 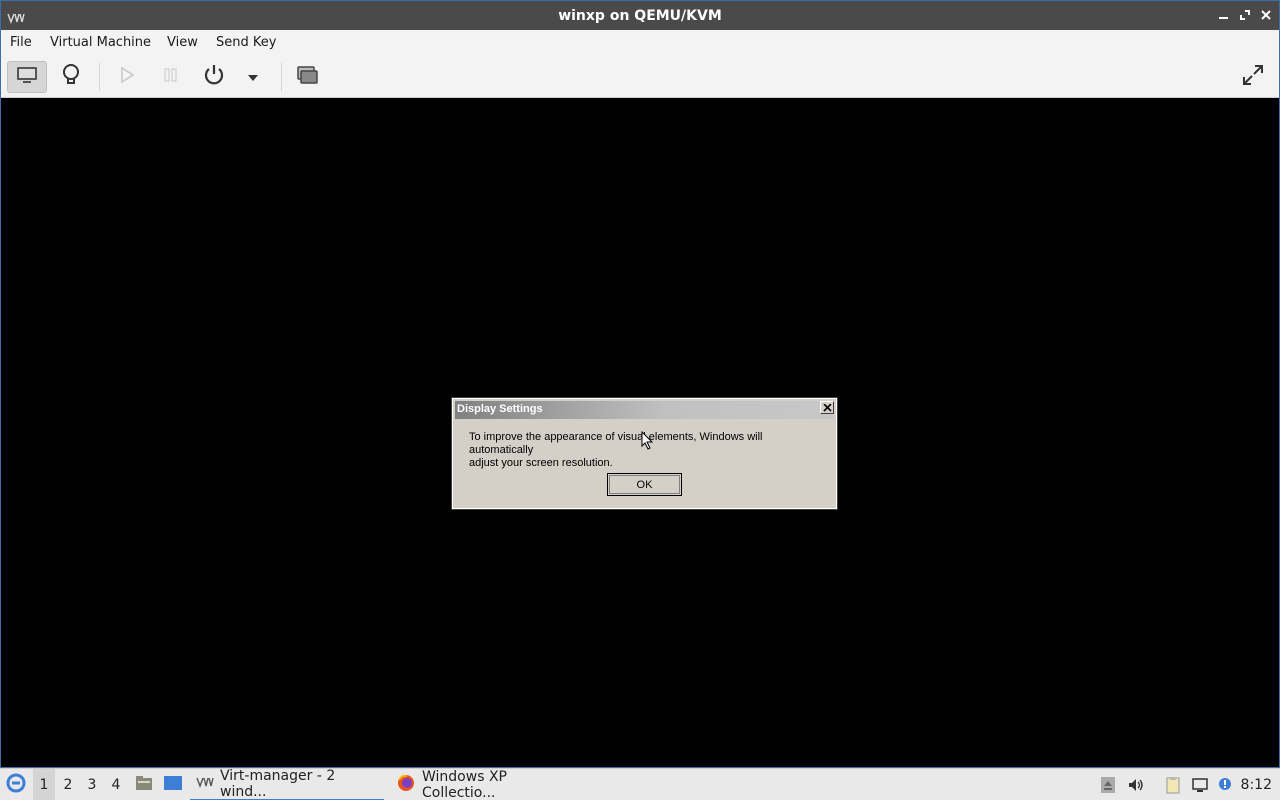 I want to click on clipboard-icon, so click(x=1173, y=785).